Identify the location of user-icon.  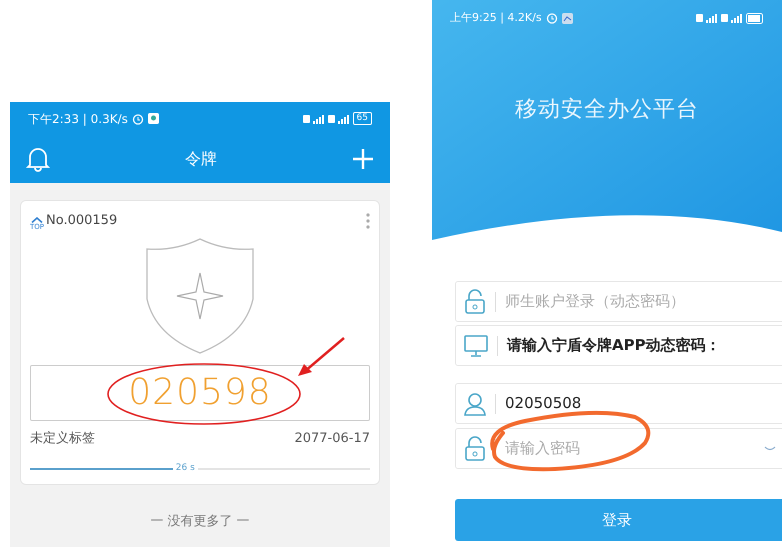
(475, 404).